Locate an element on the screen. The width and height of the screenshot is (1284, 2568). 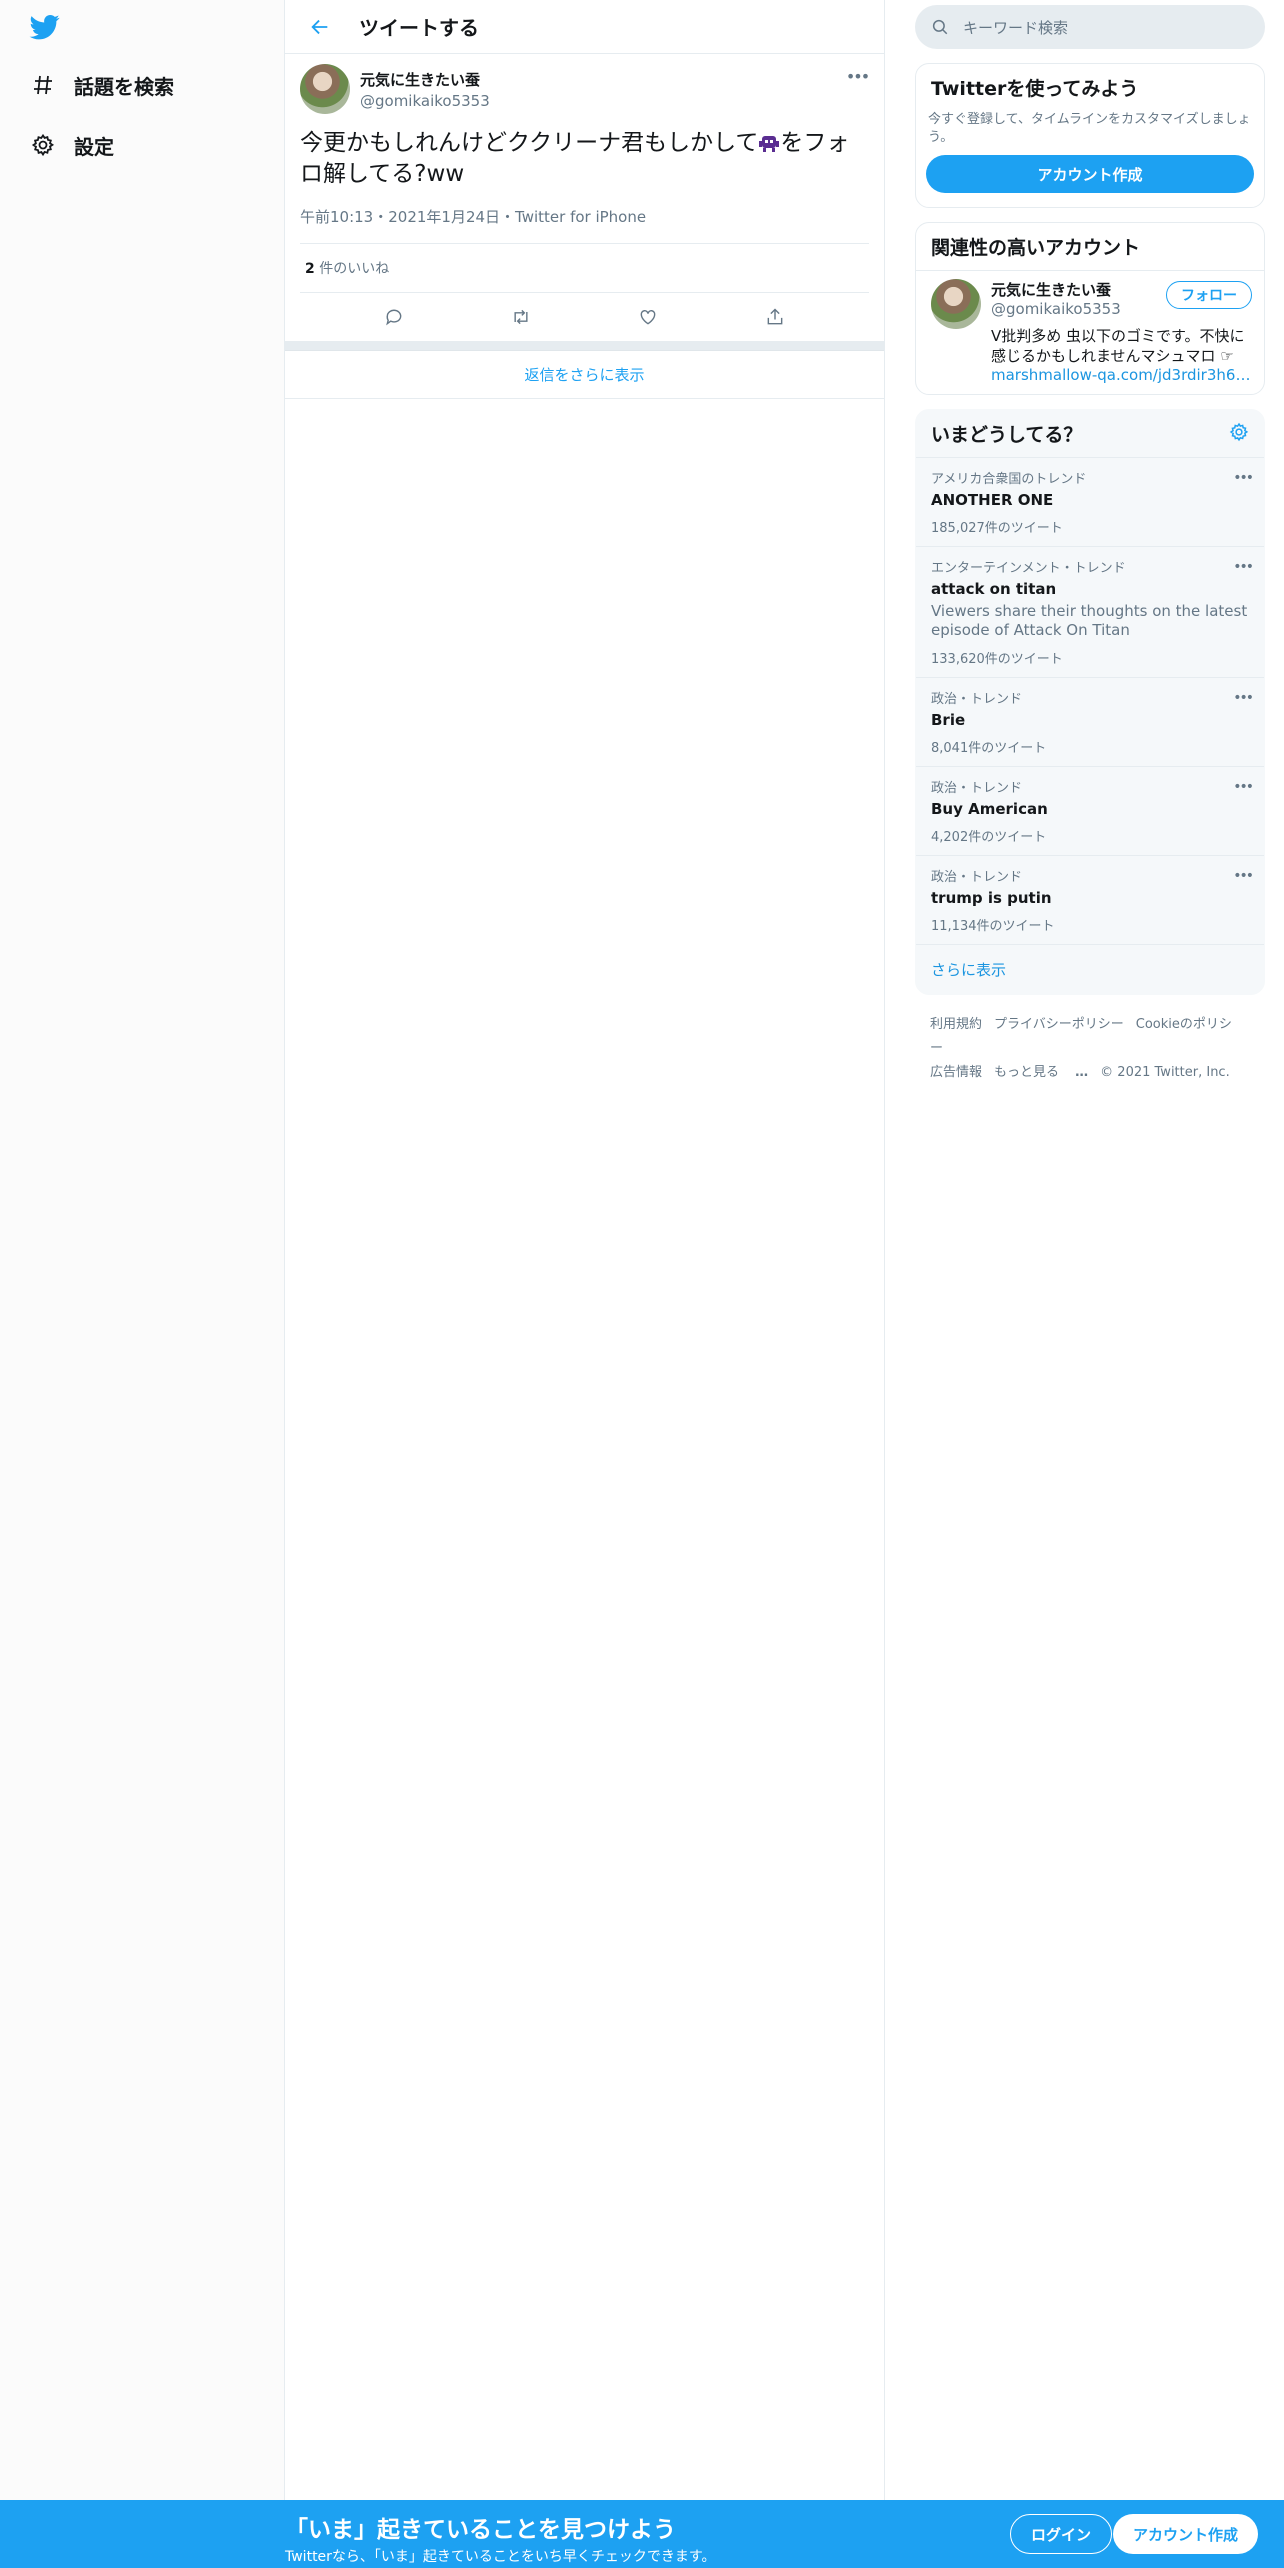
footer-copyright: © 2021 Twitter, Inc. is located at coordinates (1165, 1072).